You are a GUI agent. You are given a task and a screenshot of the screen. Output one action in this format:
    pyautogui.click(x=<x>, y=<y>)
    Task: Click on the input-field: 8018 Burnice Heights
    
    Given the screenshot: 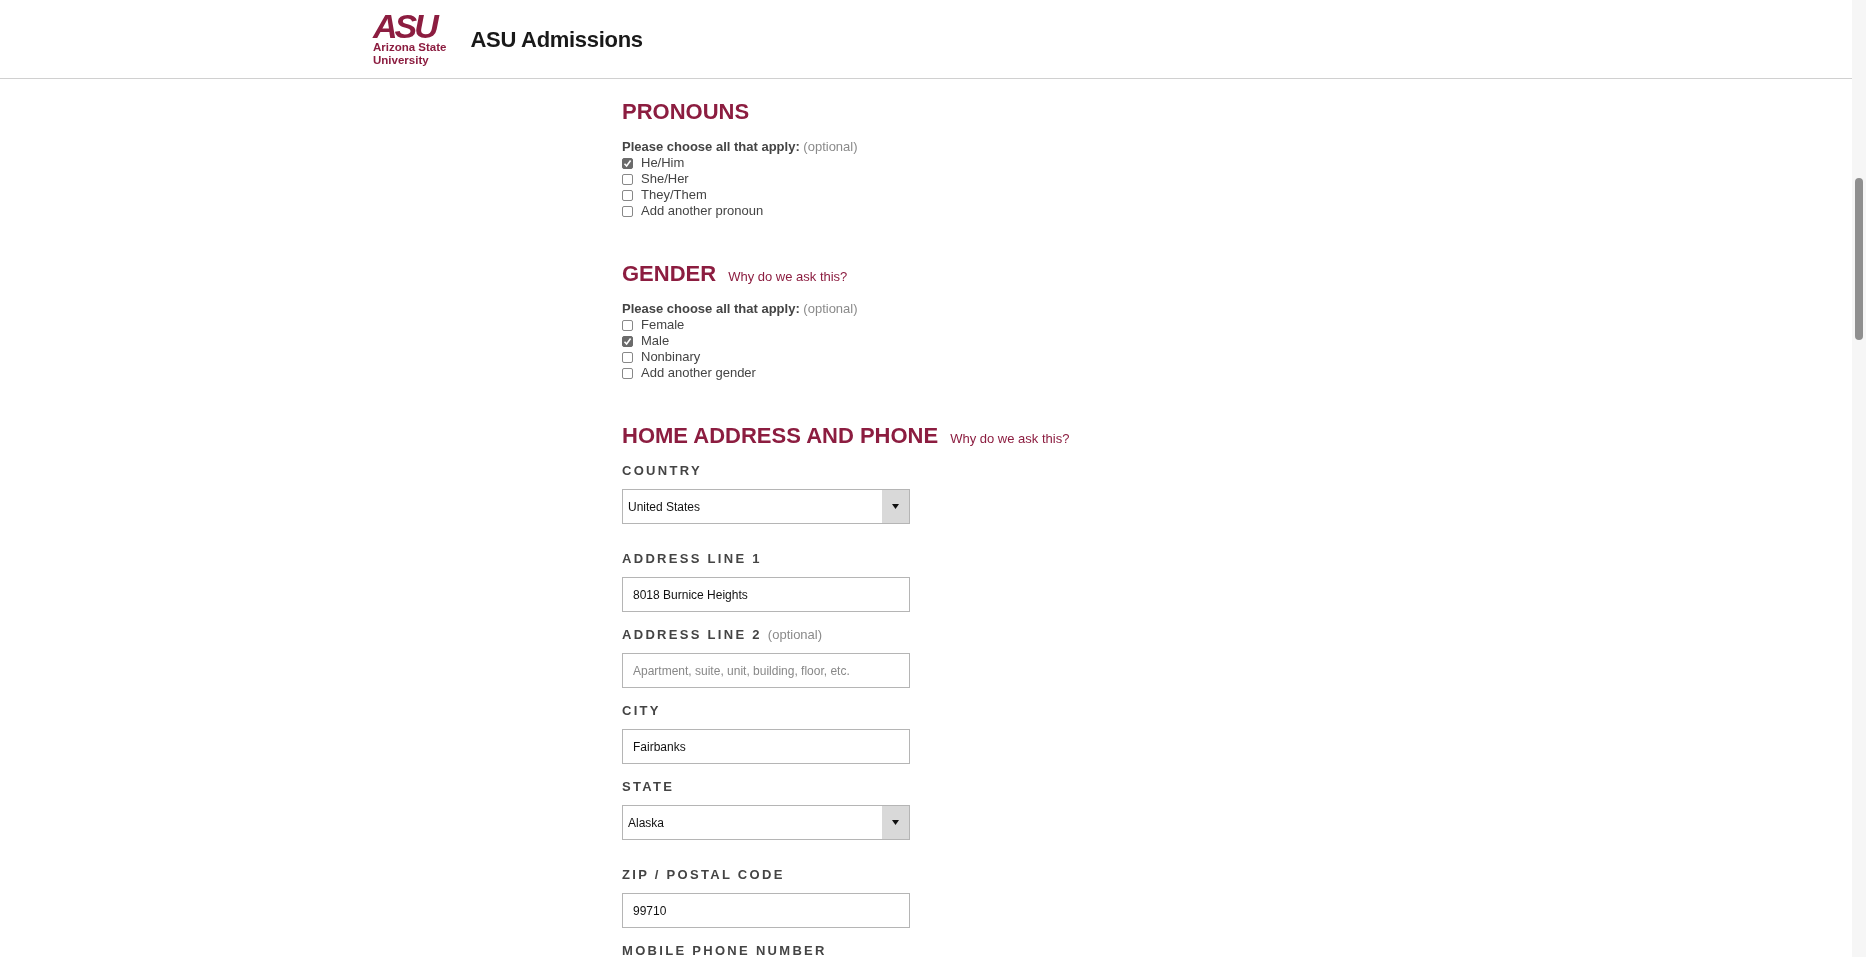 What is the action you would take?
    pyautogui.click(x=766, y=594)
    